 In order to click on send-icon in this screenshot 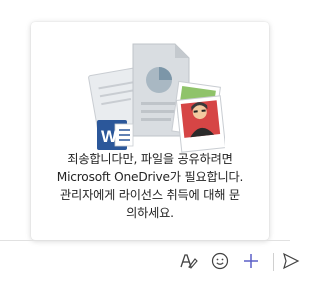, I will do `click(291, 261)`.